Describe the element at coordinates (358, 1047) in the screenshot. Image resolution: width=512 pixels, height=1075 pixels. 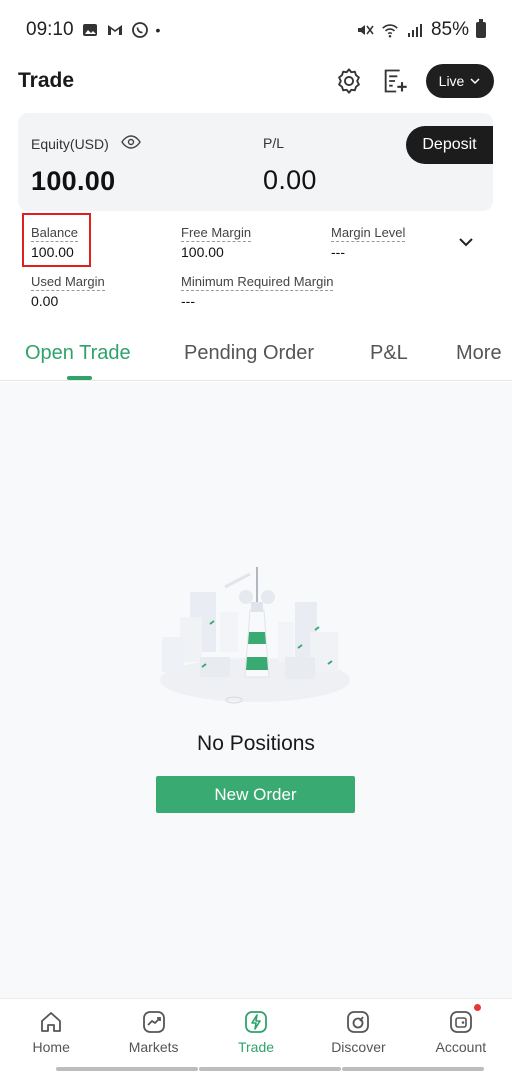
I see `nav-discover-label: Discover` at that location.